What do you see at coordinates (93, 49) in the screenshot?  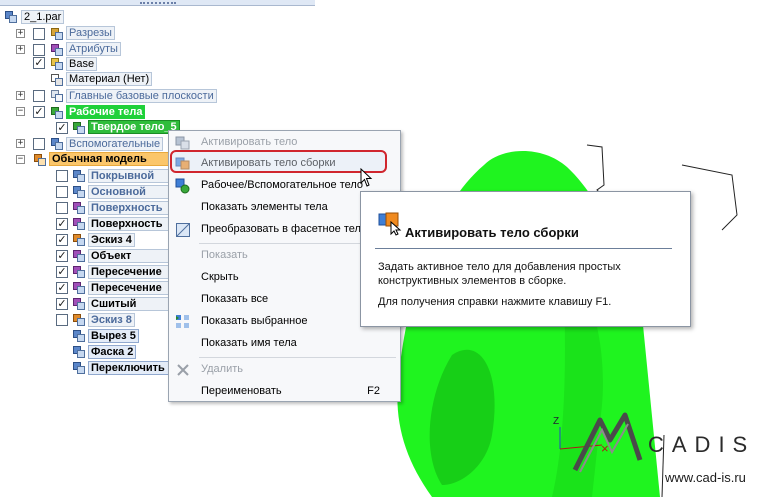 I see `tree-item-attributes: Атрибуты` at bounding box center [93, 49].